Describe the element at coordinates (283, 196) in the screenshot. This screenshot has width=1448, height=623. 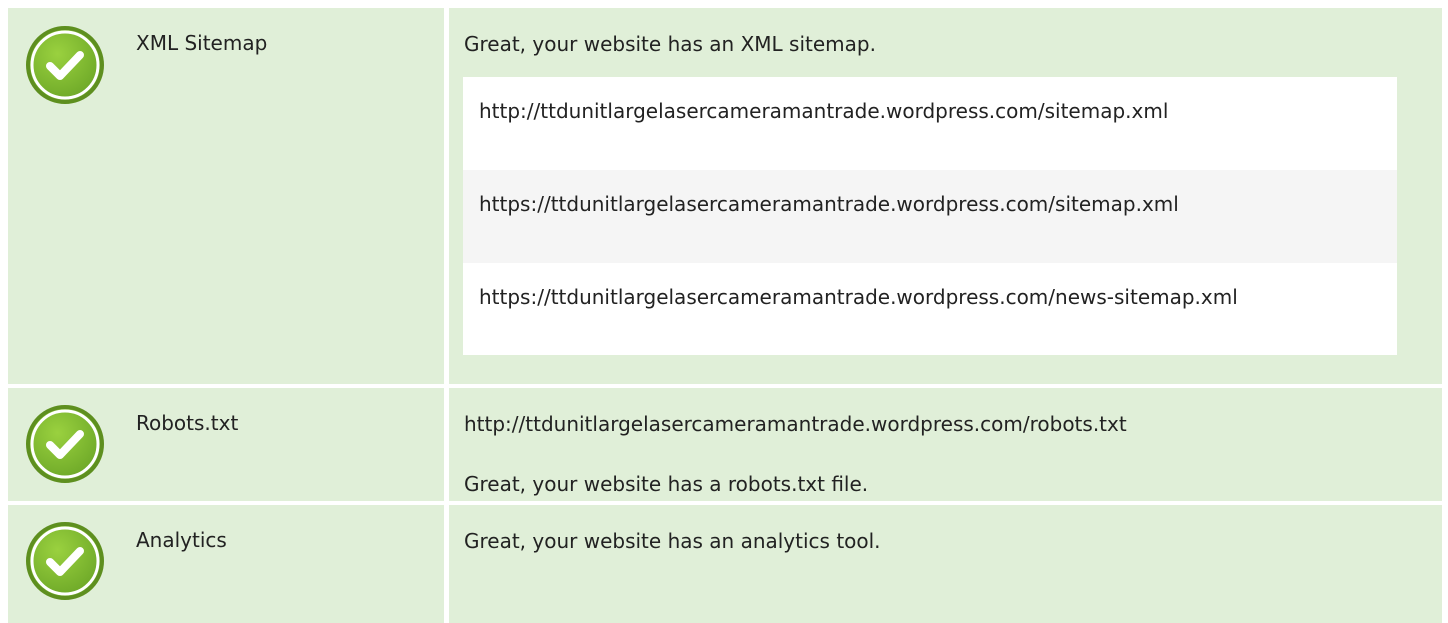
I see `check-label: XML Sitemap` at that location.